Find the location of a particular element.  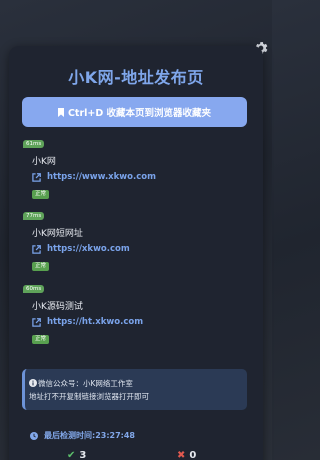

clock-icon is located at coordinates (34, 435).